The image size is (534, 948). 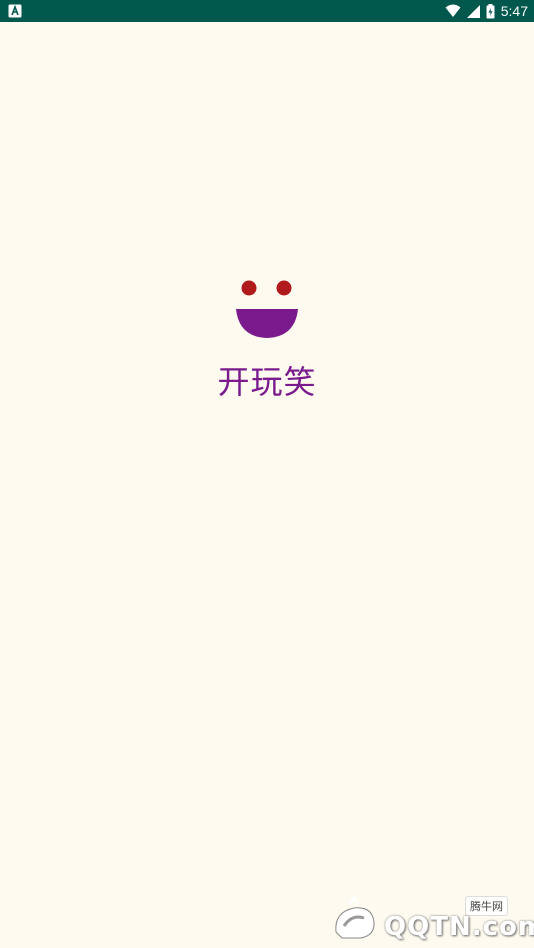 What do you see at coordinates (459, 927) in the screenshot?
I see `watermark-text: QQTN.com` at bounding box center [459, 927].